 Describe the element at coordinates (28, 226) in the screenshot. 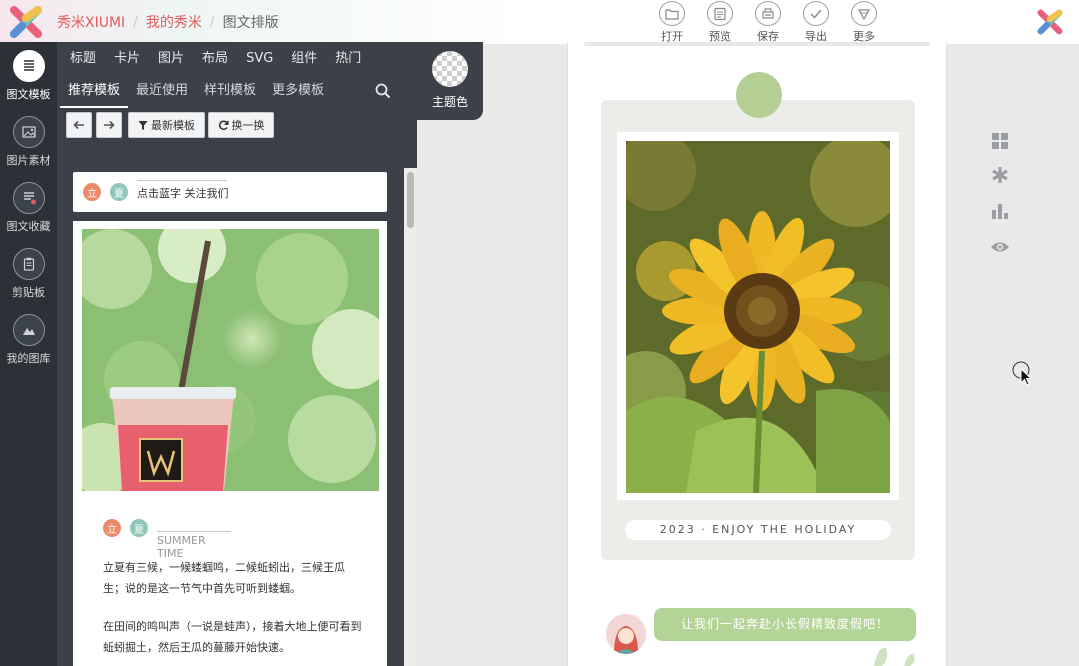

I see `rail-label: 图文收藏` at that location.